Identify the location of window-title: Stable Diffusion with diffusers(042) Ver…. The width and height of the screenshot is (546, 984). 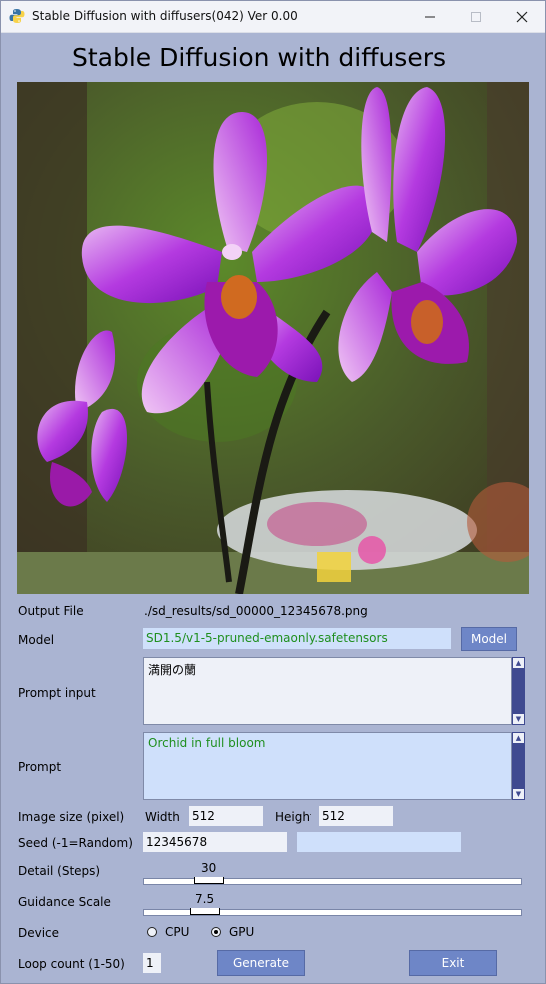
(165, 16).